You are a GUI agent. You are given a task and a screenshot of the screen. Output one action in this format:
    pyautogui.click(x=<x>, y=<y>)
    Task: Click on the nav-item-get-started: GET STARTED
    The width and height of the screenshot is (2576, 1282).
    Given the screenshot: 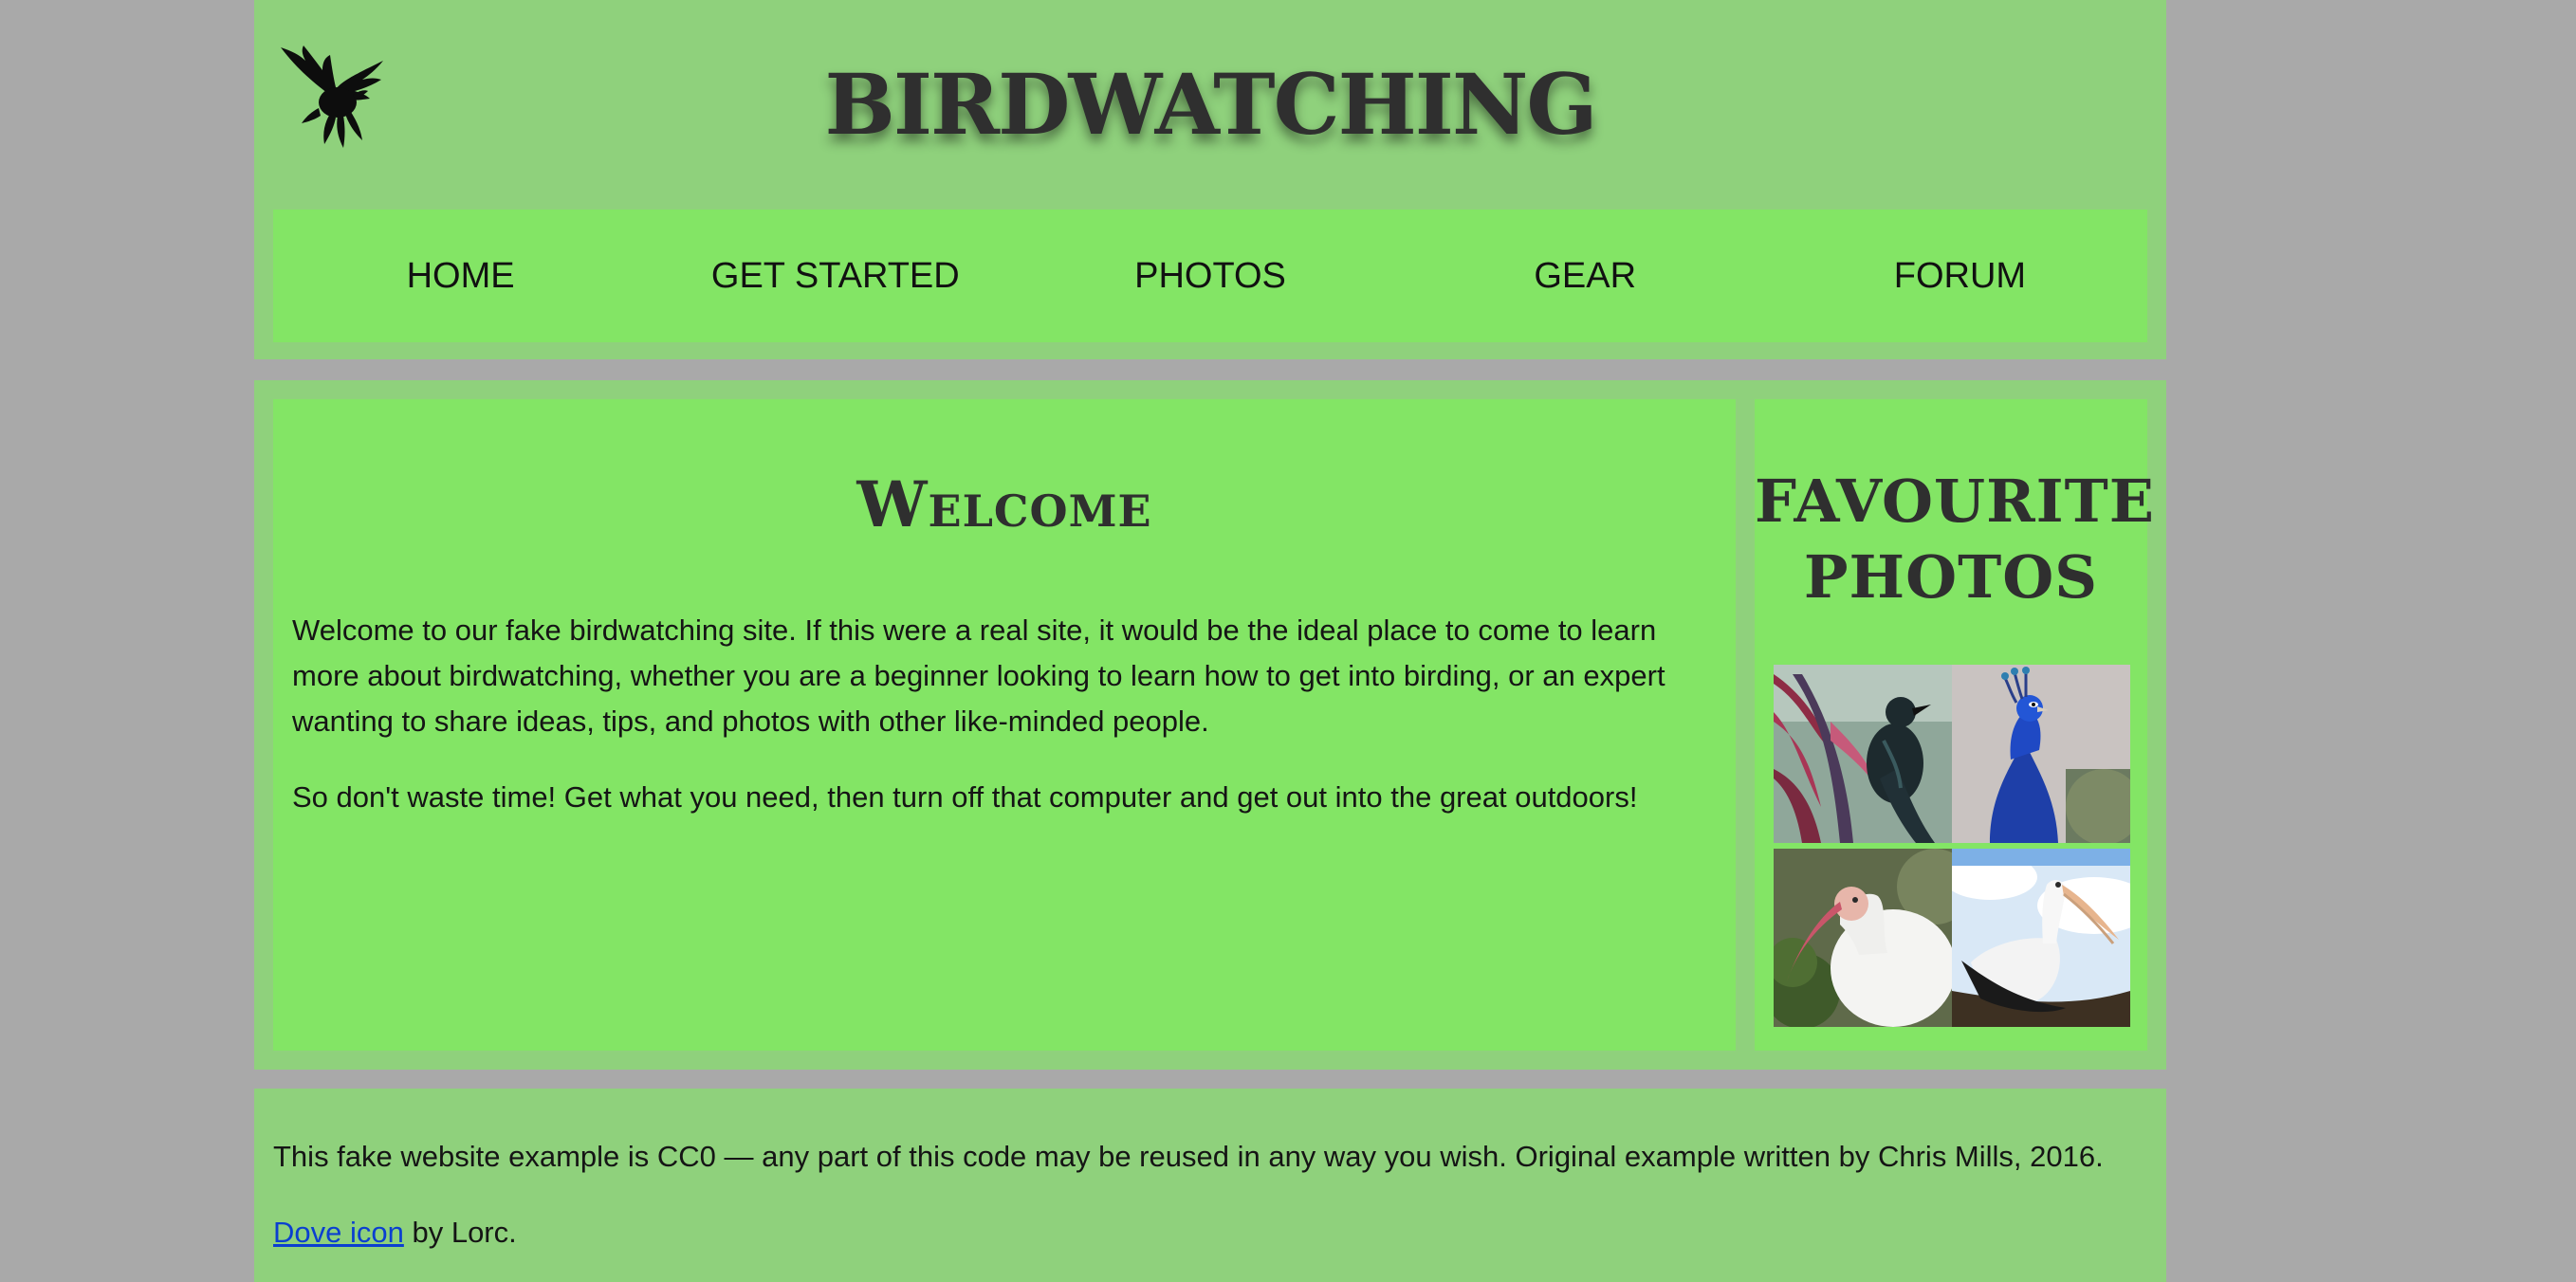 What is the action you would take?
    pyautogui.click(x=835, y=276)
    